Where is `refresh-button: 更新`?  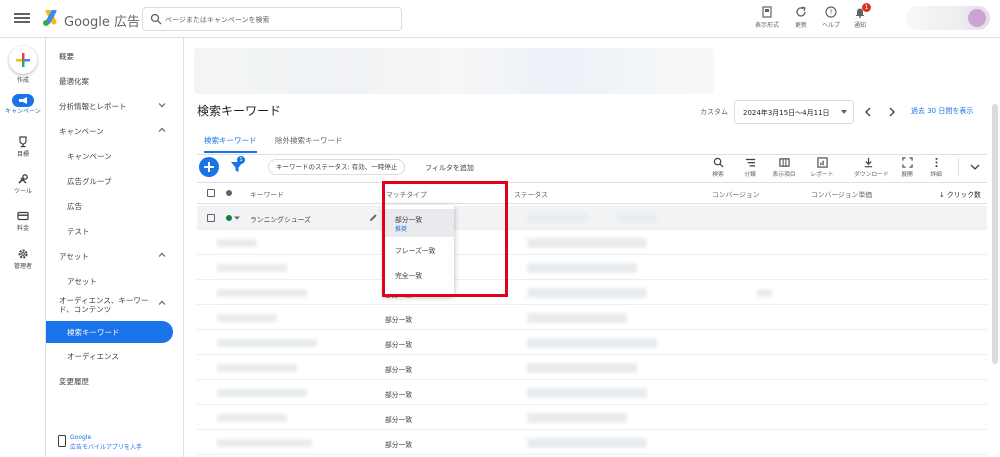 refresh-button: 更新 is located at coordinates (801, 17).